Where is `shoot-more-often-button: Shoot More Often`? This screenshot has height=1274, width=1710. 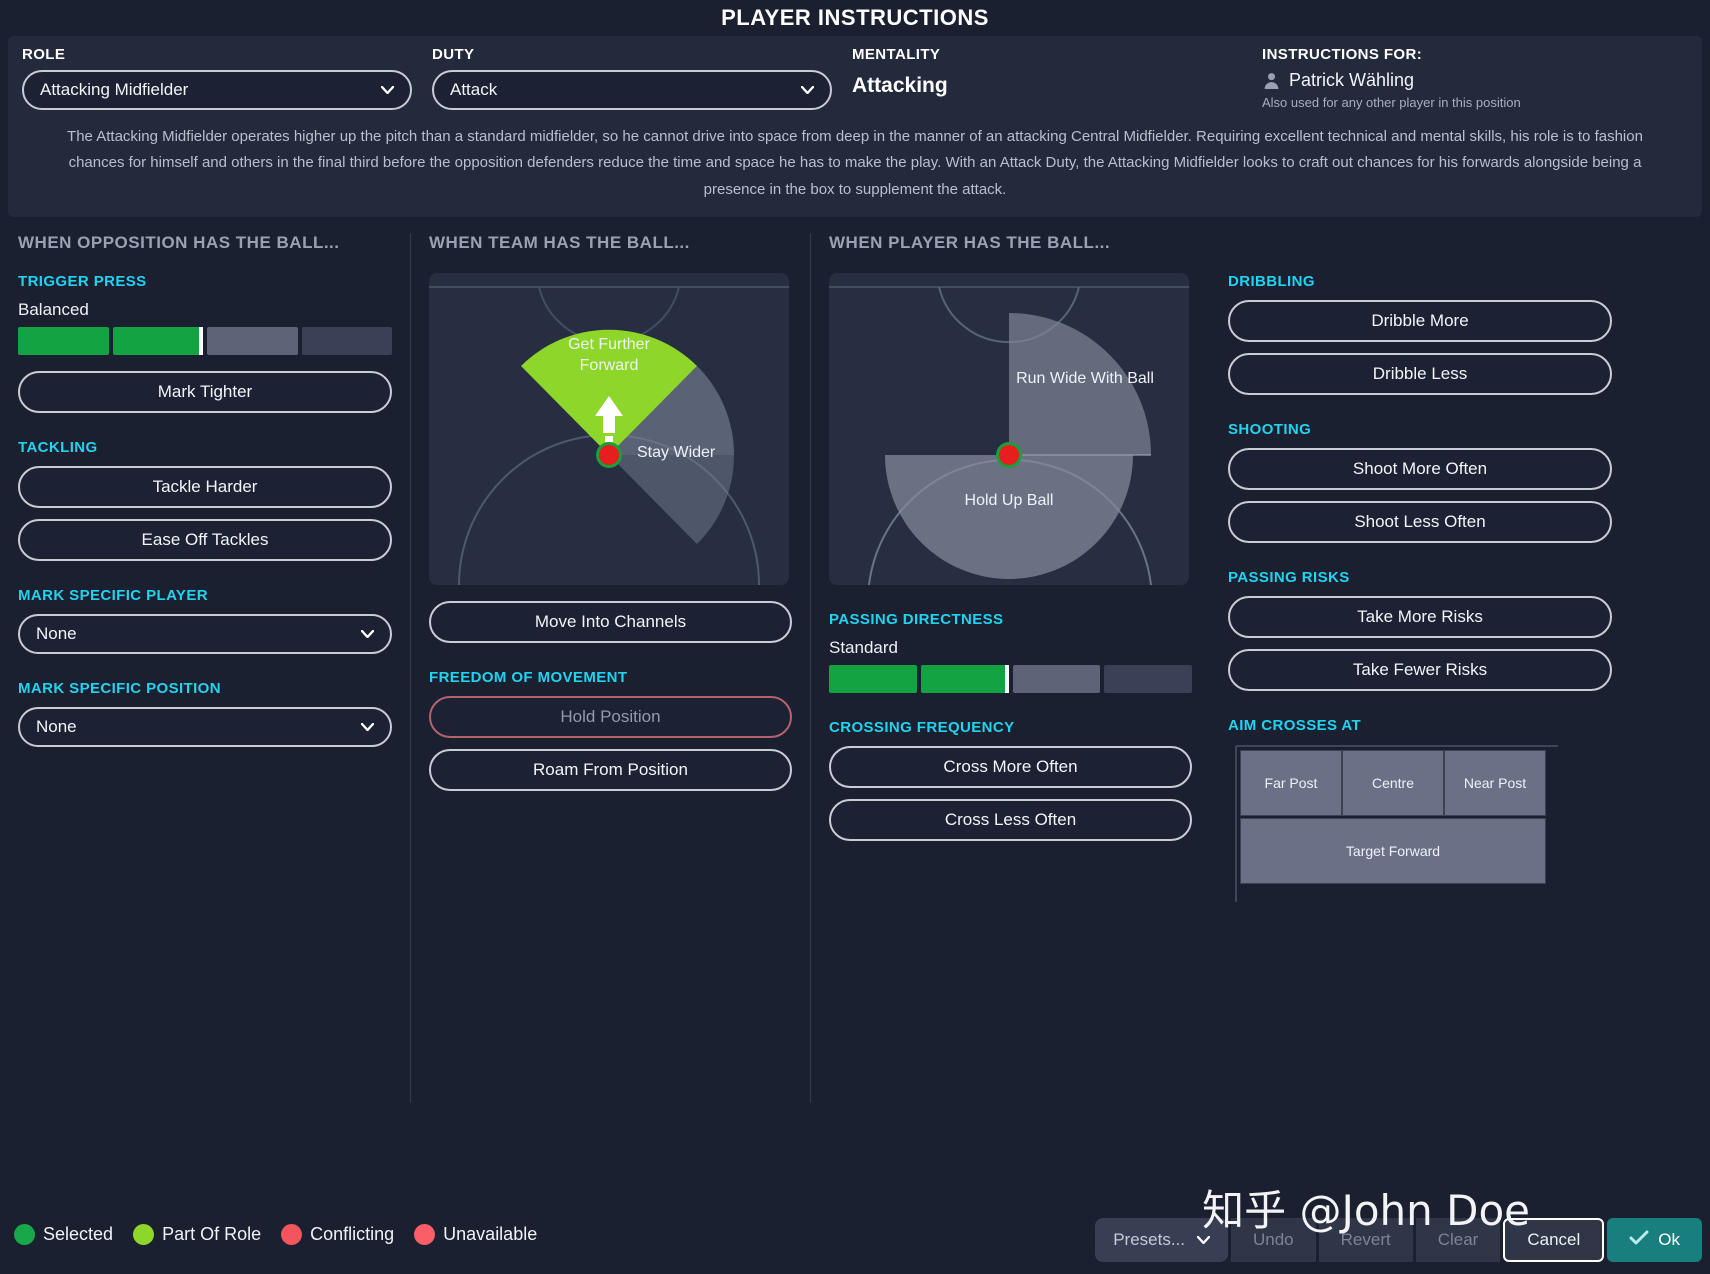
shoot-more-often-button: Shoot More Often is located at coordinates (1420, 468).